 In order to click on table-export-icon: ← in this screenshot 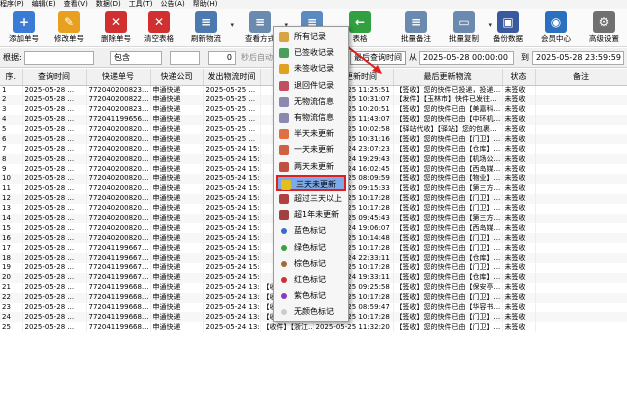, I will do `click(360, 22)`.